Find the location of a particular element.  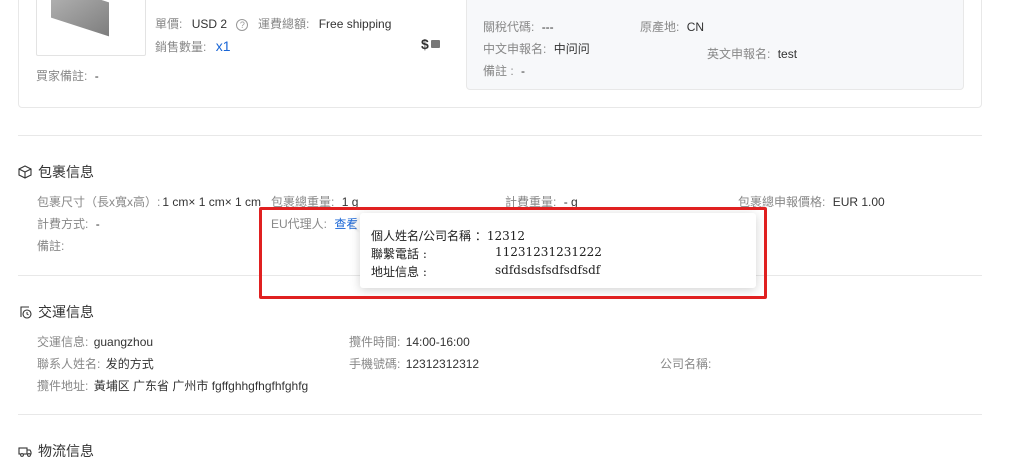

handover-section-title: 交運信息 is located at coordinates (66, 312).